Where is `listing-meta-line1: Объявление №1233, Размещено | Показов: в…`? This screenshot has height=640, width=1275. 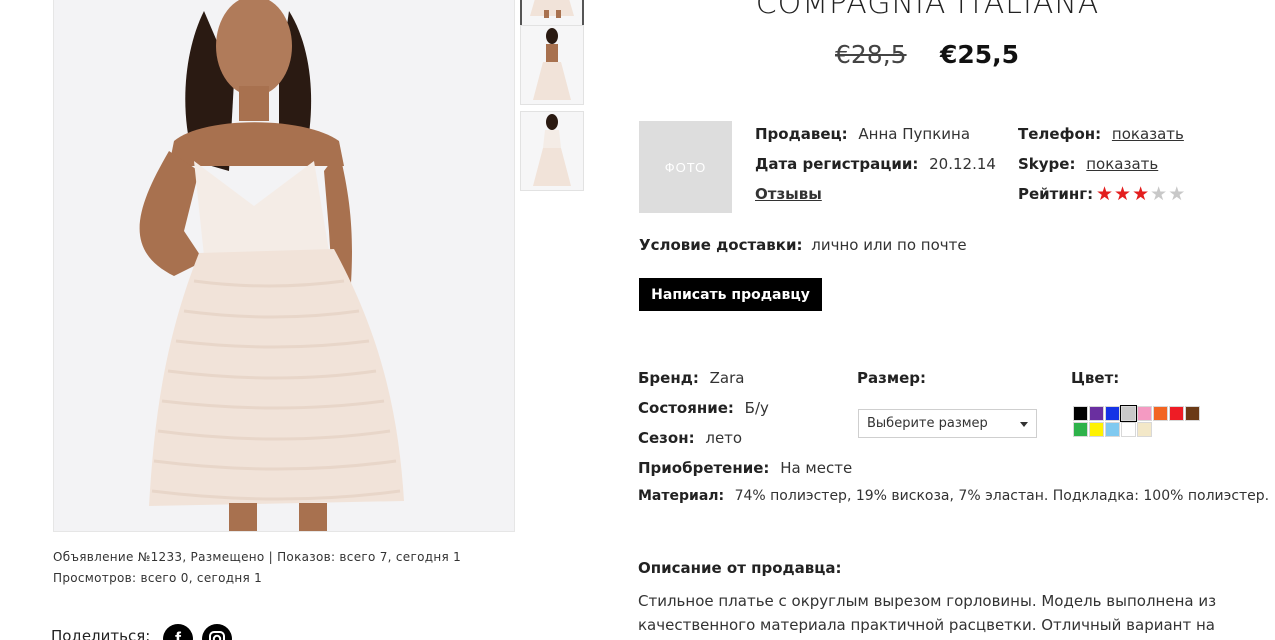
listing-meta-line1: Объявление №1233, Размещено | Показов: в… is located at coordinates (257, 557).